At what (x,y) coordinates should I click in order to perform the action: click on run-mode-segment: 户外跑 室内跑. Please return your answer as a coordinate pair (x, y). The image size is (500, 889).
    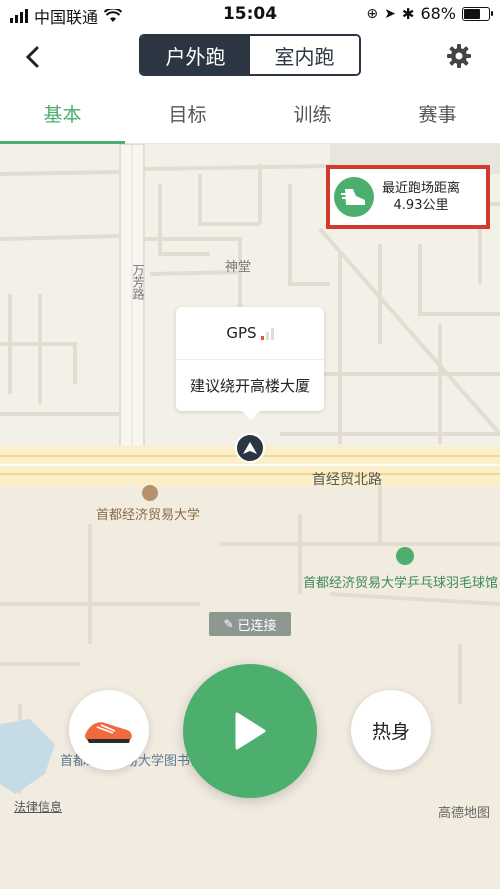
    Looking at the image, I should click on (250, 55).